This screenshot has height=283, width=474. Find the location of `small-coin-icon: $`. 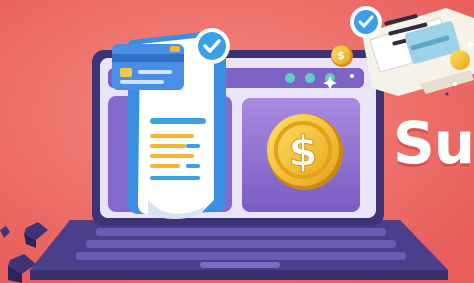

small-coin-icon: $ is located at coordinates (342, 56).